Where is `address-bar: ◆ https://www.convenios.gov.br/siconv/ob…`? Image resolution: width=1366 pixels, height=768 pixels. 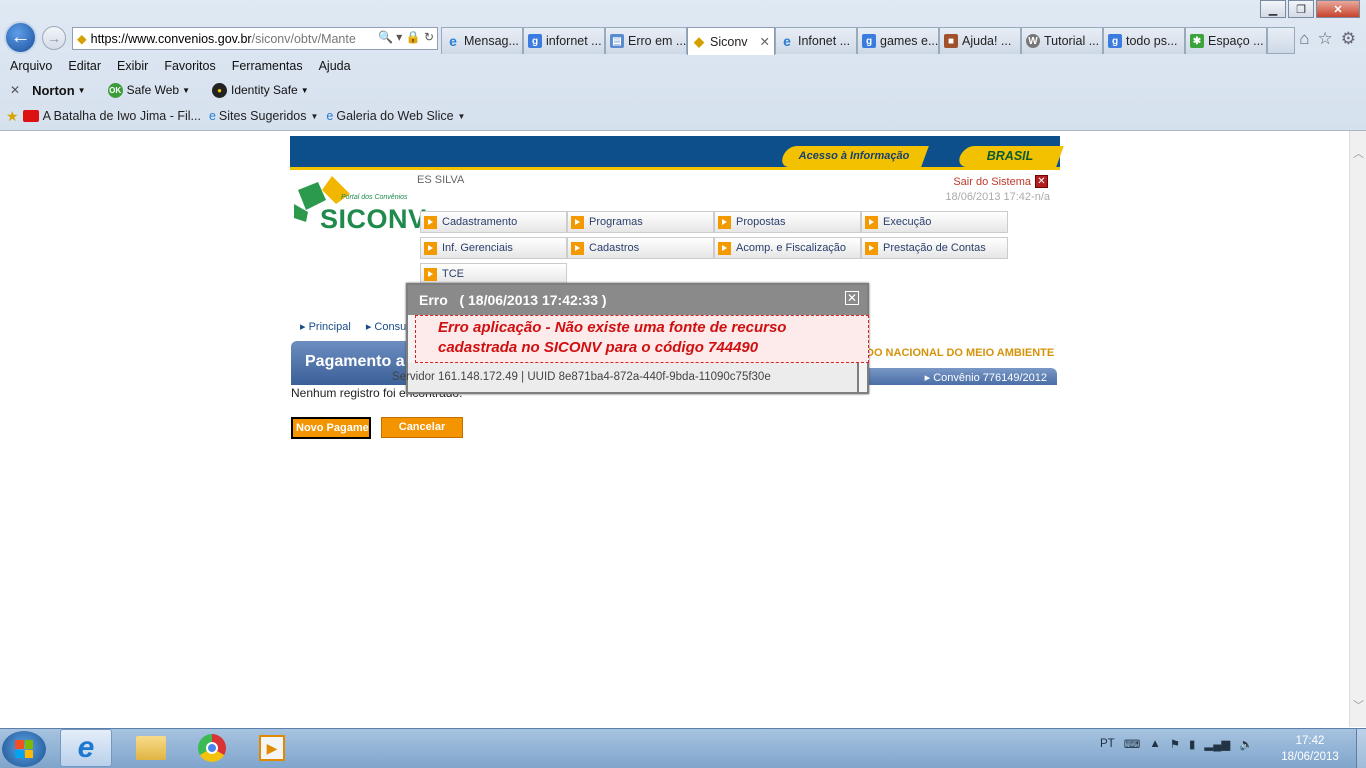
address-bar: ◆ https://www.convenios.gov.br/siconv/ob… is located at coordinates (255, 38).